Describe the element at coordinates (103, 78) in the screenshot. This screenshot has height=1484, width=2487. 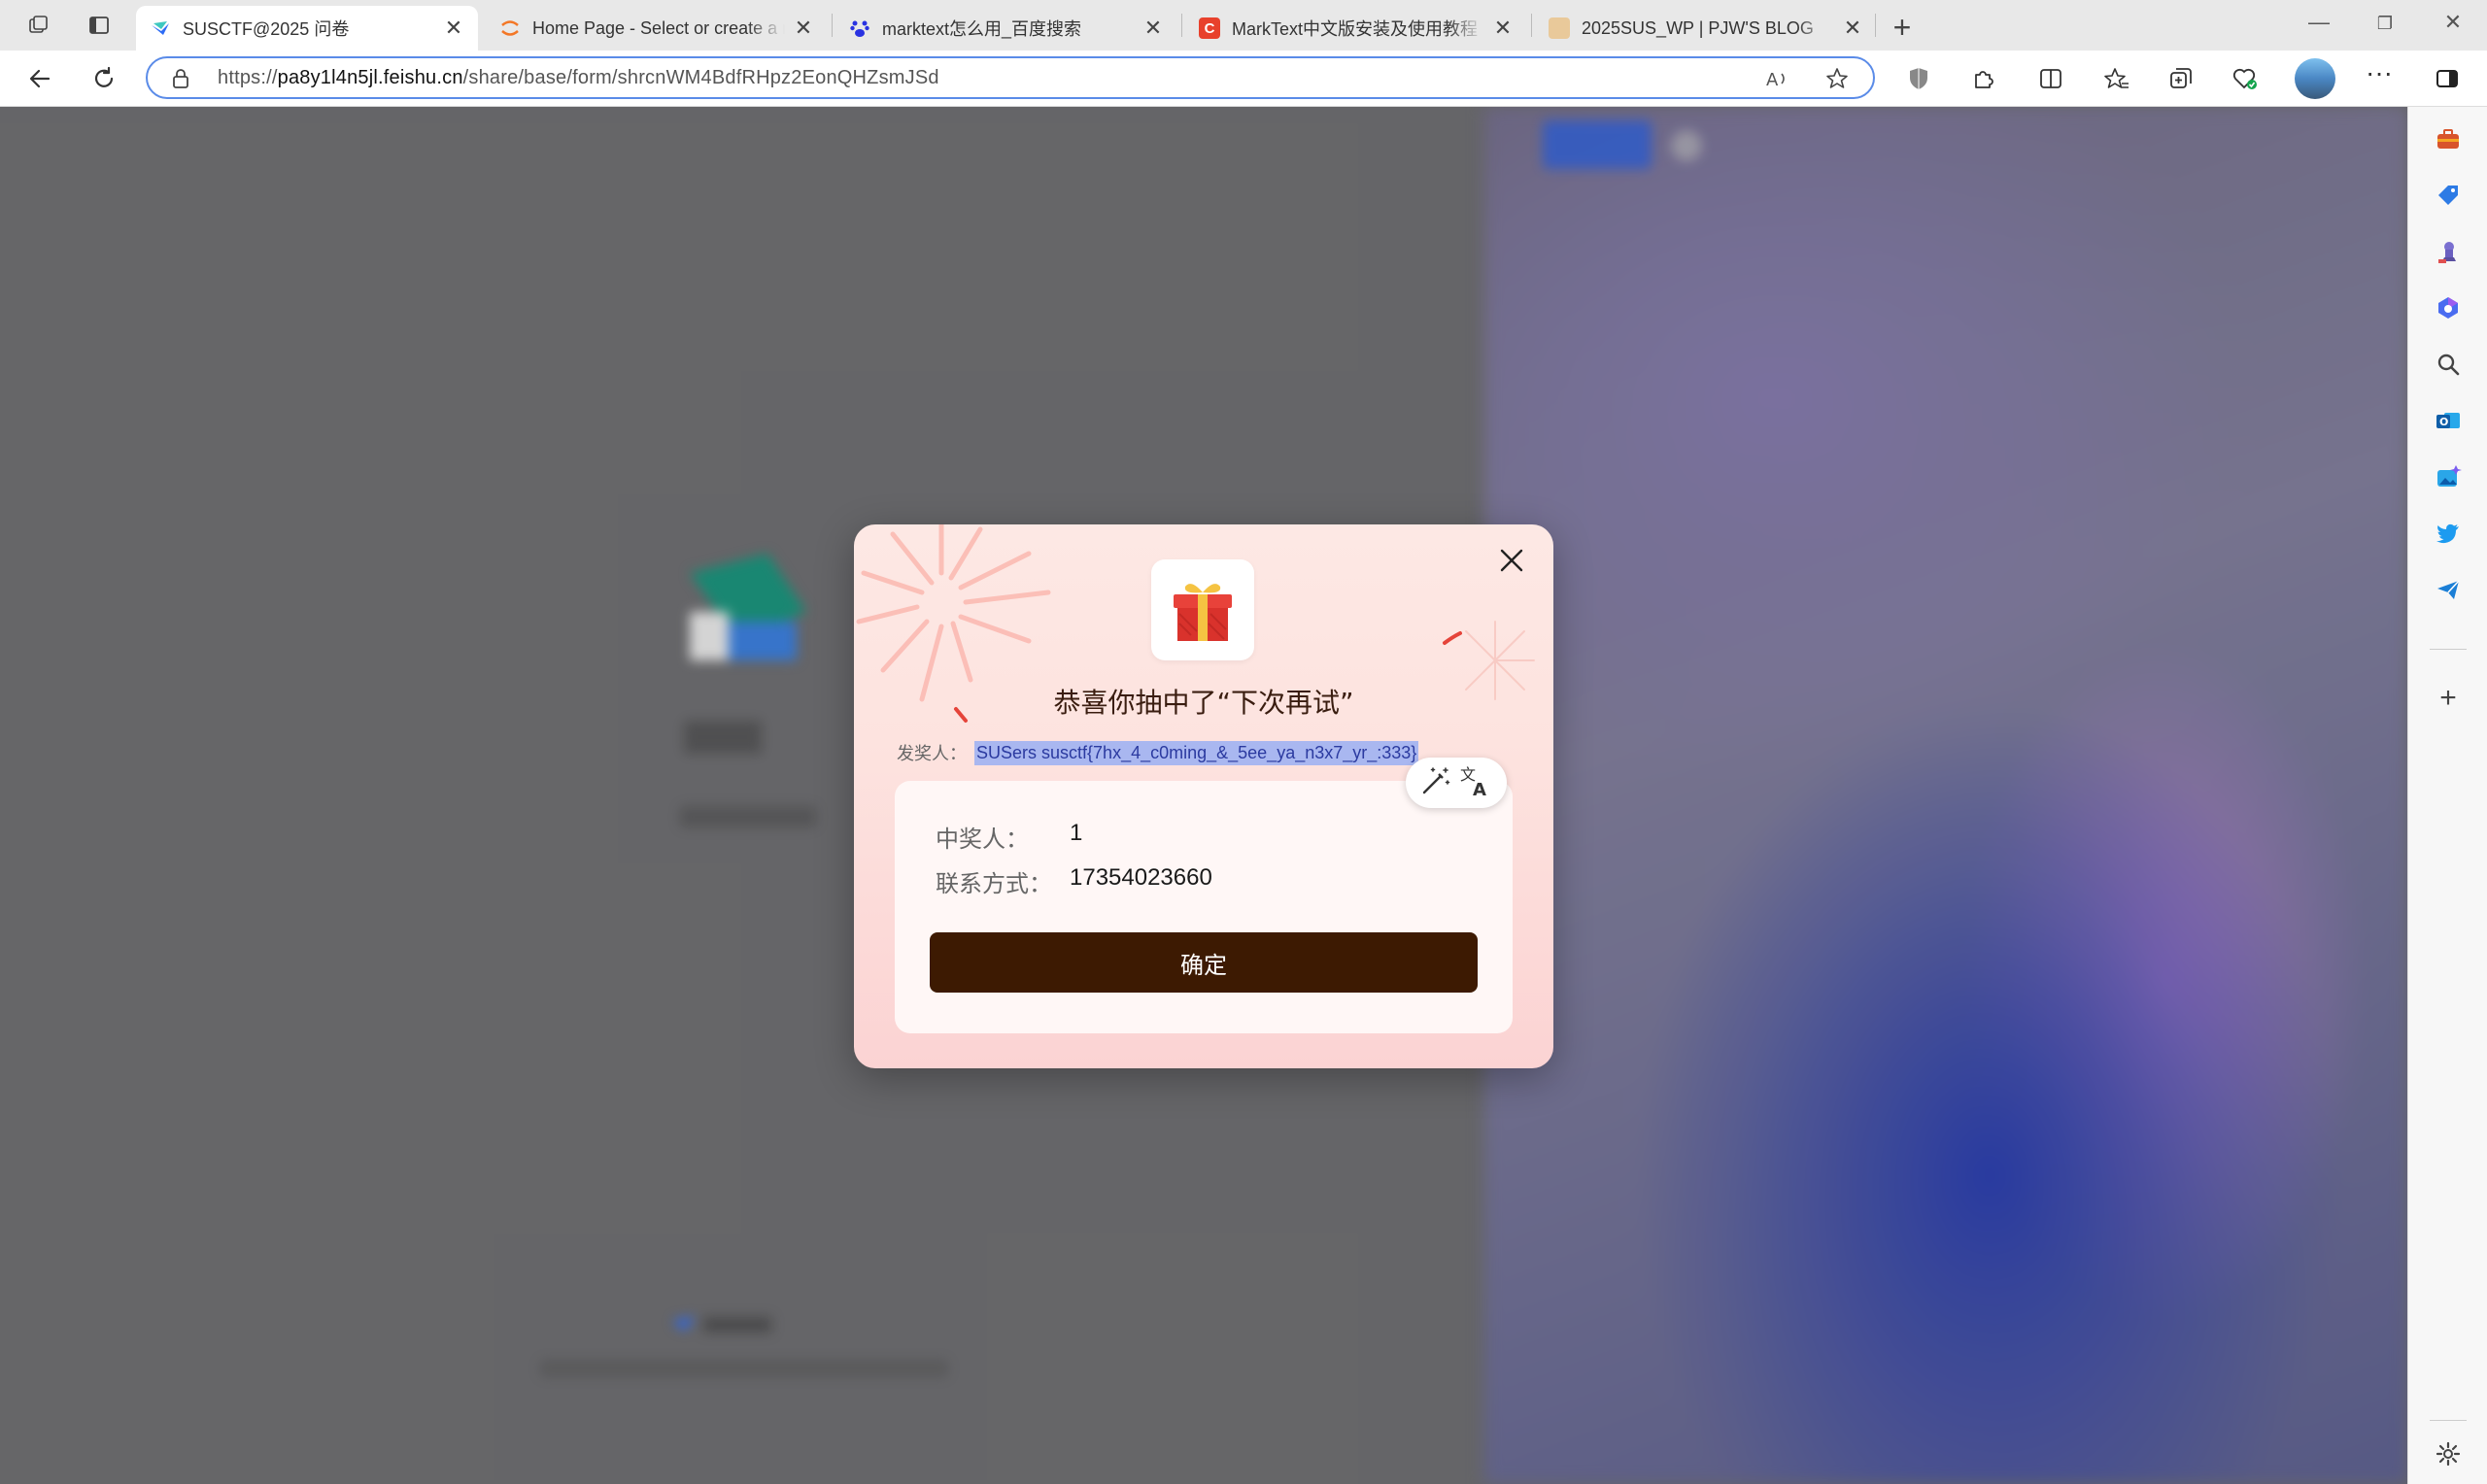
I see `refresh-button` at that location.